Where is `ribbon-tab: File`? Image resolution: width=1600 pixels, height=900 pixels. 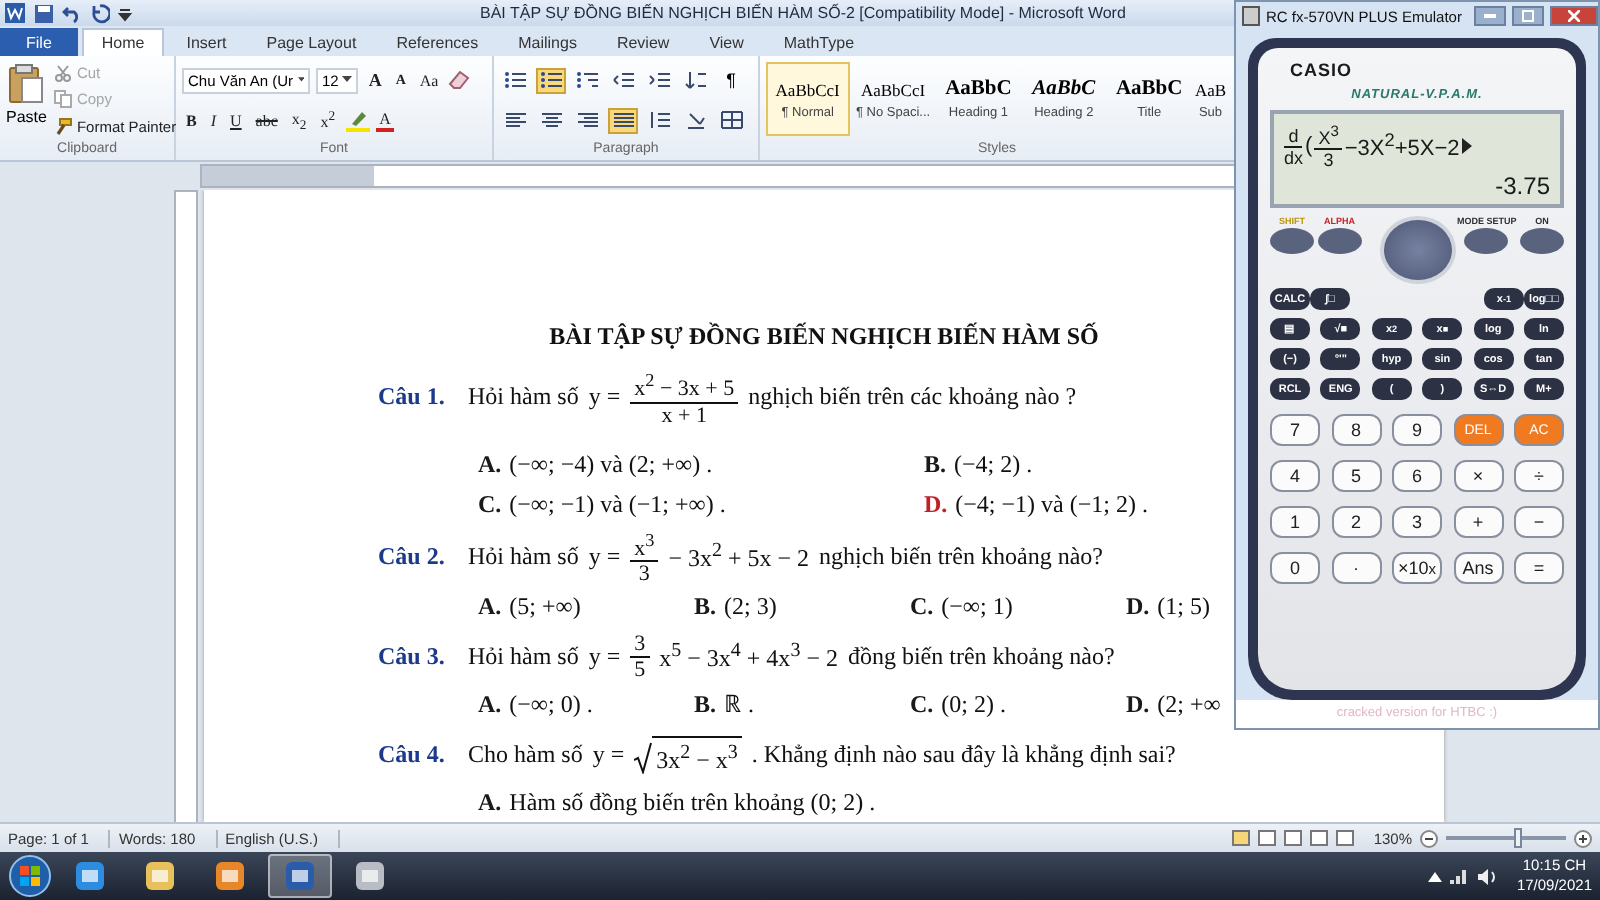 ribbon-tab: File is located at coordinates (39, 42).